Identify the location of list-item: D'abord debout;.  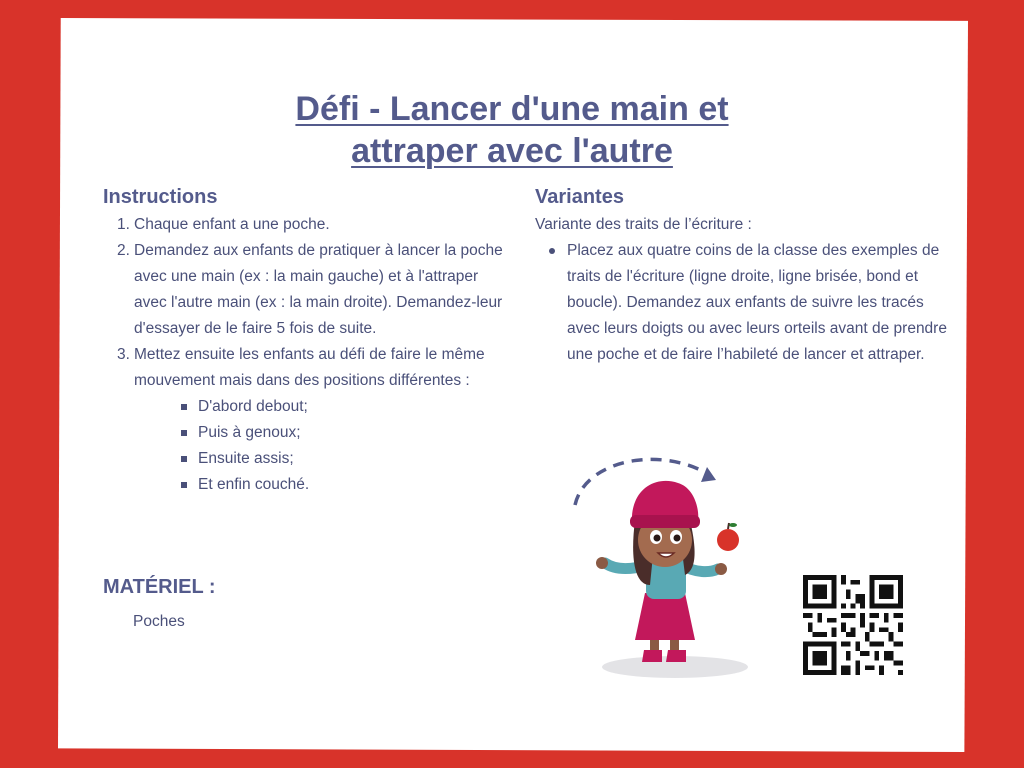
(347, 407).